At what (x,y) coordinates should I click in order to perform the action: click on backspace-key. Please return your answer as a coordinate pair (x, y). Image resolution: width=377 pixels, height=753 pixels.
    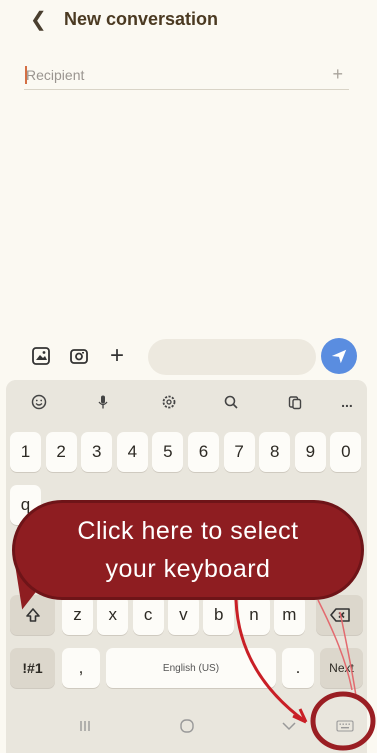
    Looking at the image, I should click on (339, 615).